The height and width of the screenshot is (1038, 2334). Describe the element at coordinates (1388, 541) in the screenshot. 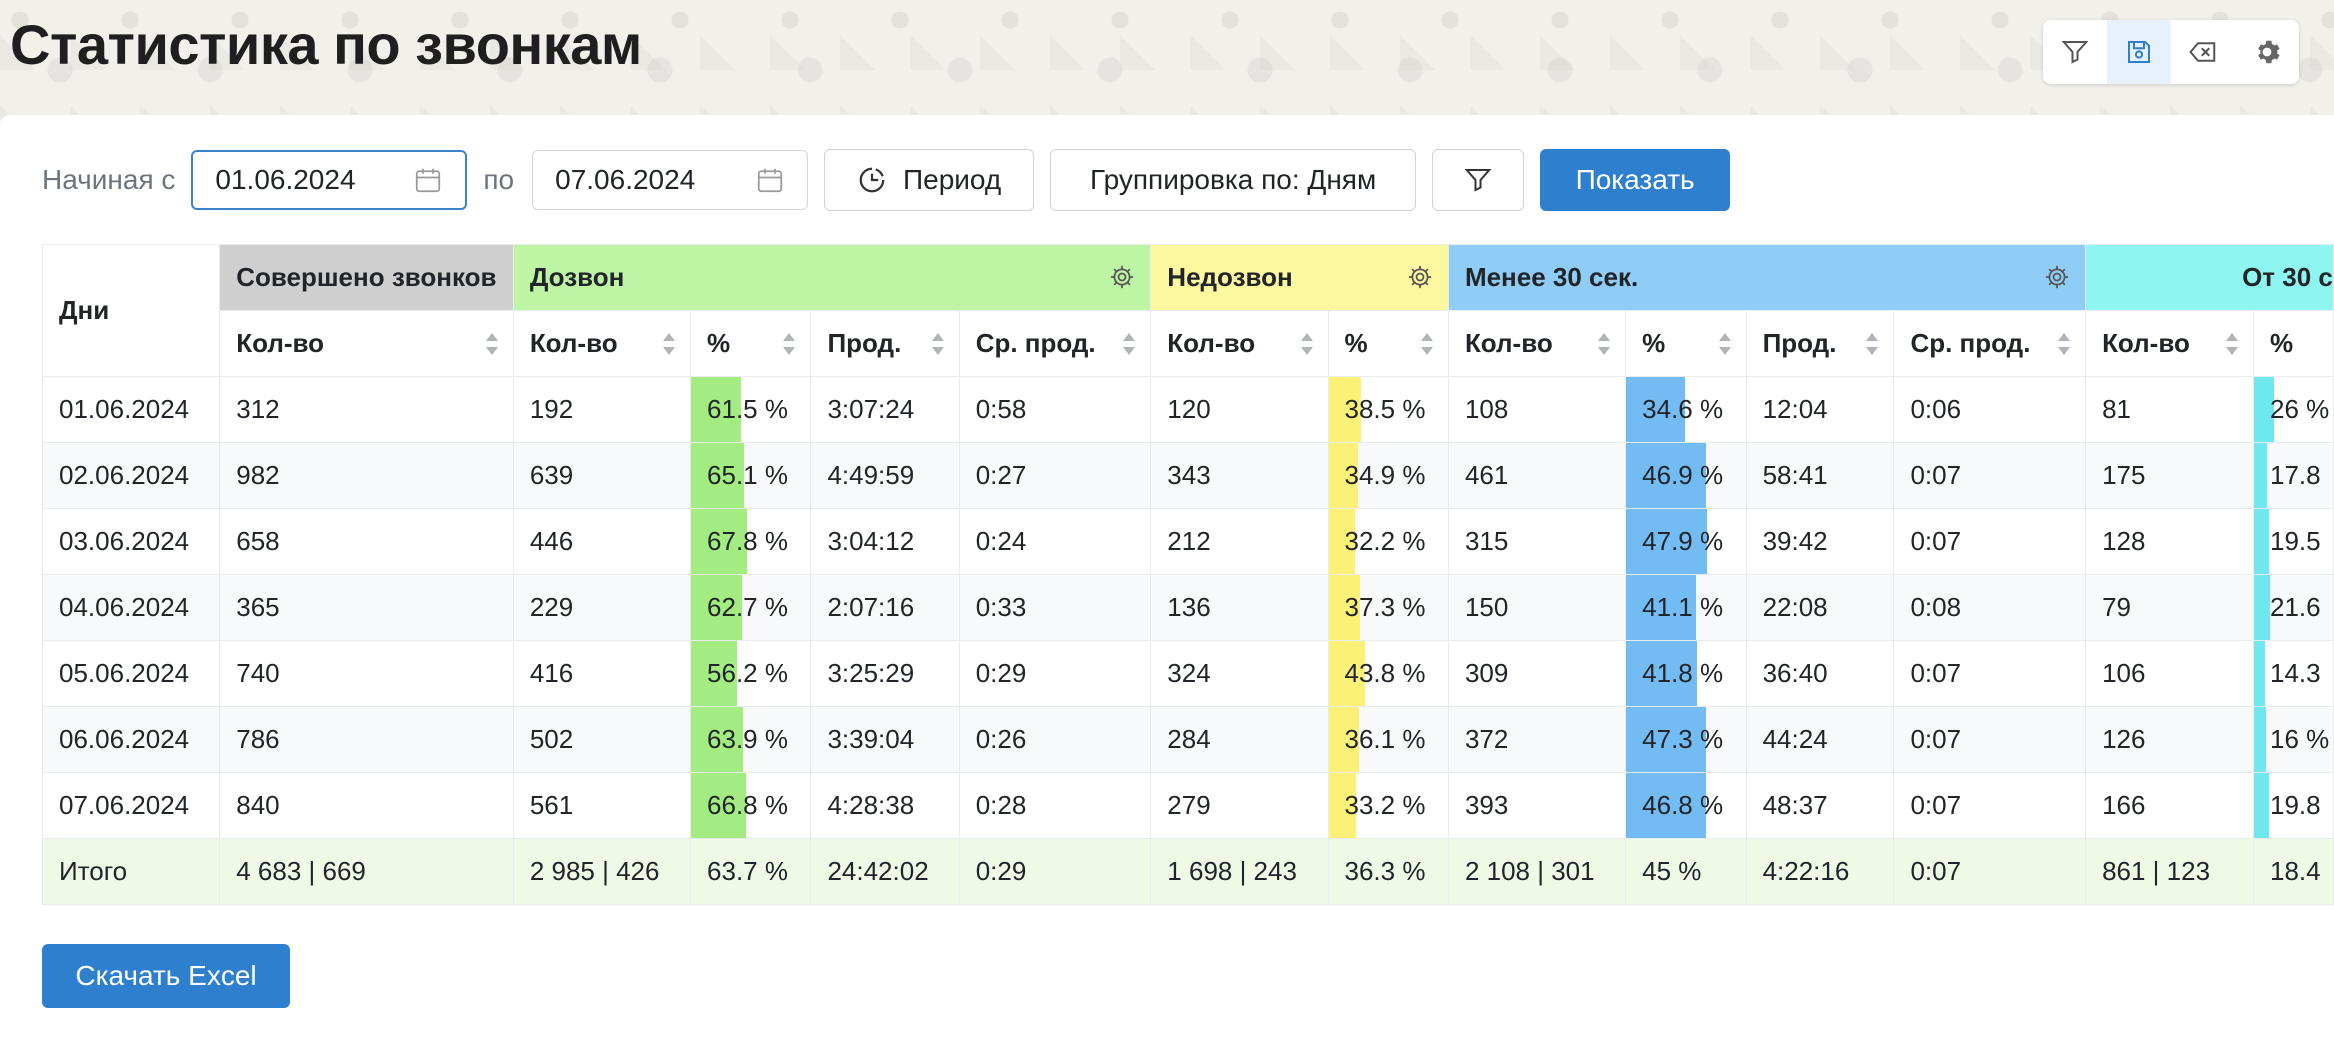

I see `cell-n-pct: 32.2 %` at that location.